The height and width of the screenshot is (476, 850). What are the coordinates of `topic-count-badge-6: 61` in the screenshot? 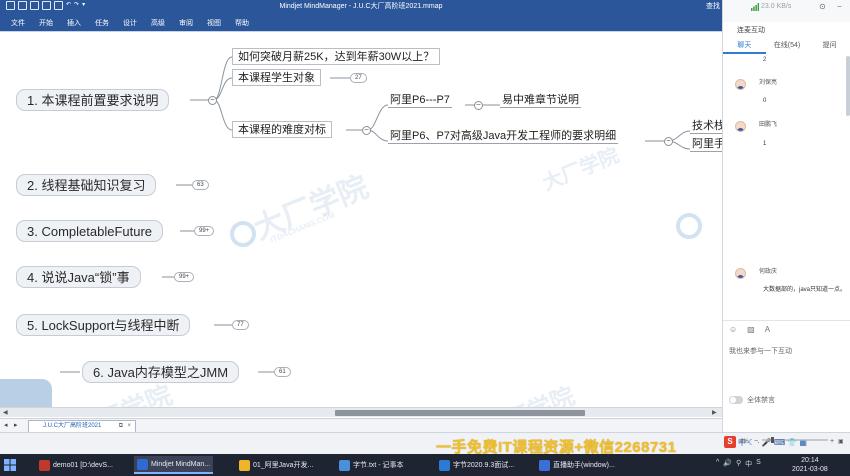 It's located at (282, 372).